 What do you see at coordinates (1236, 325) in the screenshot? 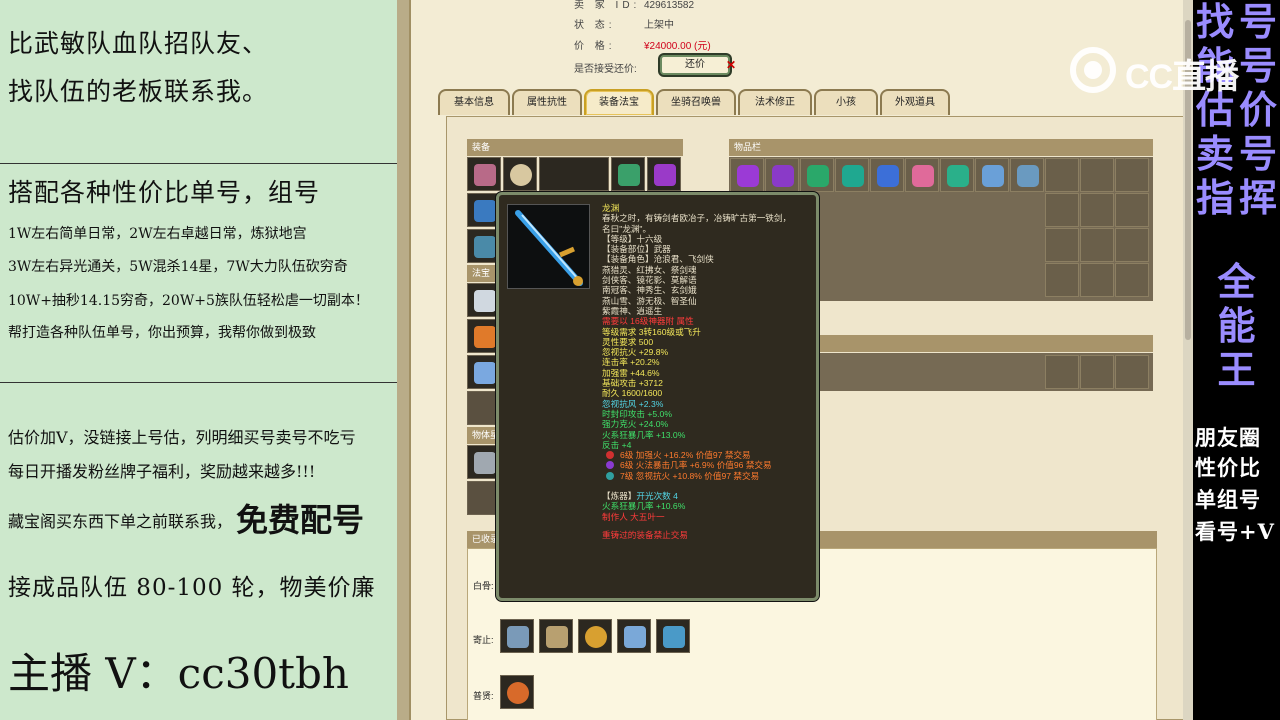
I see `banner-all-round-king: 全 能 王` at bounding box center [1236, 325].